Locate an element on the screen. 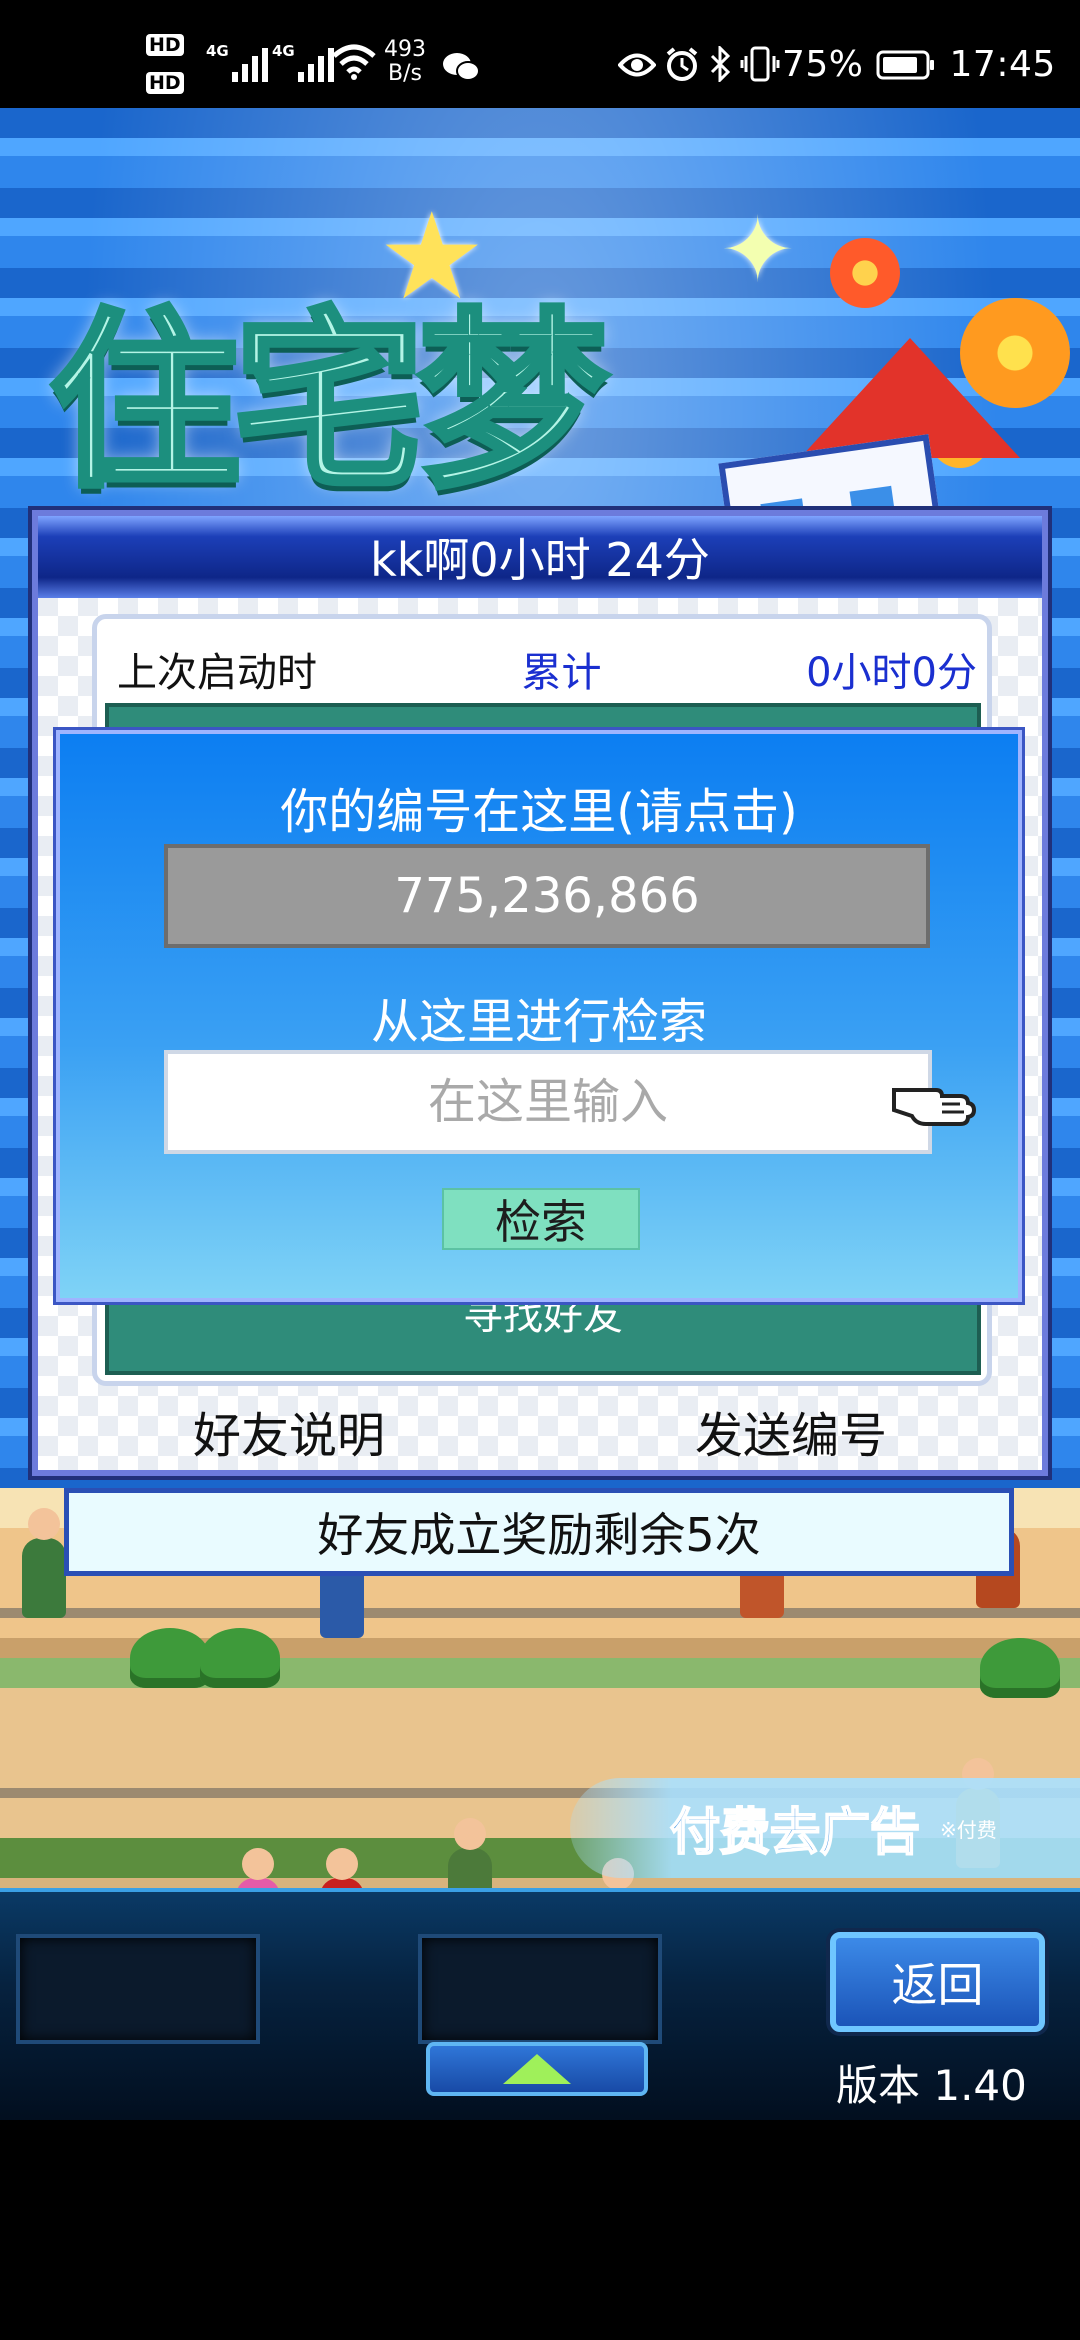 The height and width of the screenshot is (2340, 1080). bottom-control-bar: 返回 版本 1.40 is located at coordinates (540, 2004).